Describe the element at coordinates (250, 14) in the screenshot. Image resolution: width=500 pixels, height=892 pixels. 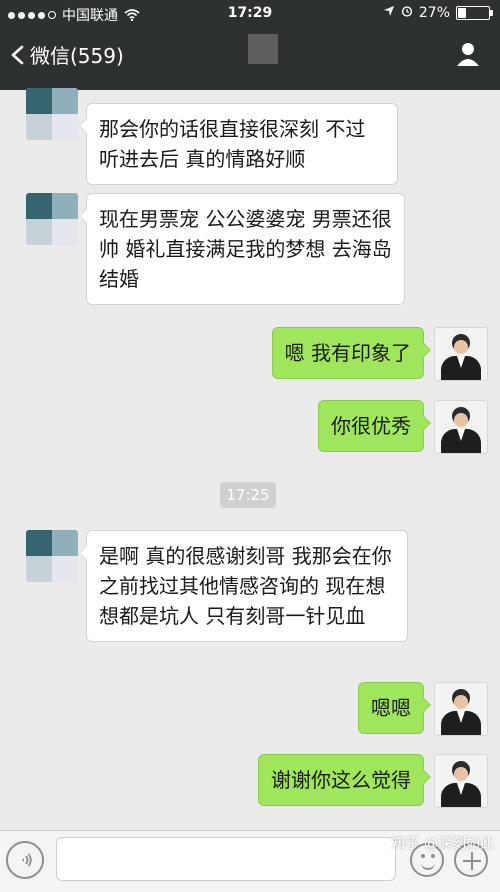
I see `status-bar: 中国联通 17:29 27%` at that location.